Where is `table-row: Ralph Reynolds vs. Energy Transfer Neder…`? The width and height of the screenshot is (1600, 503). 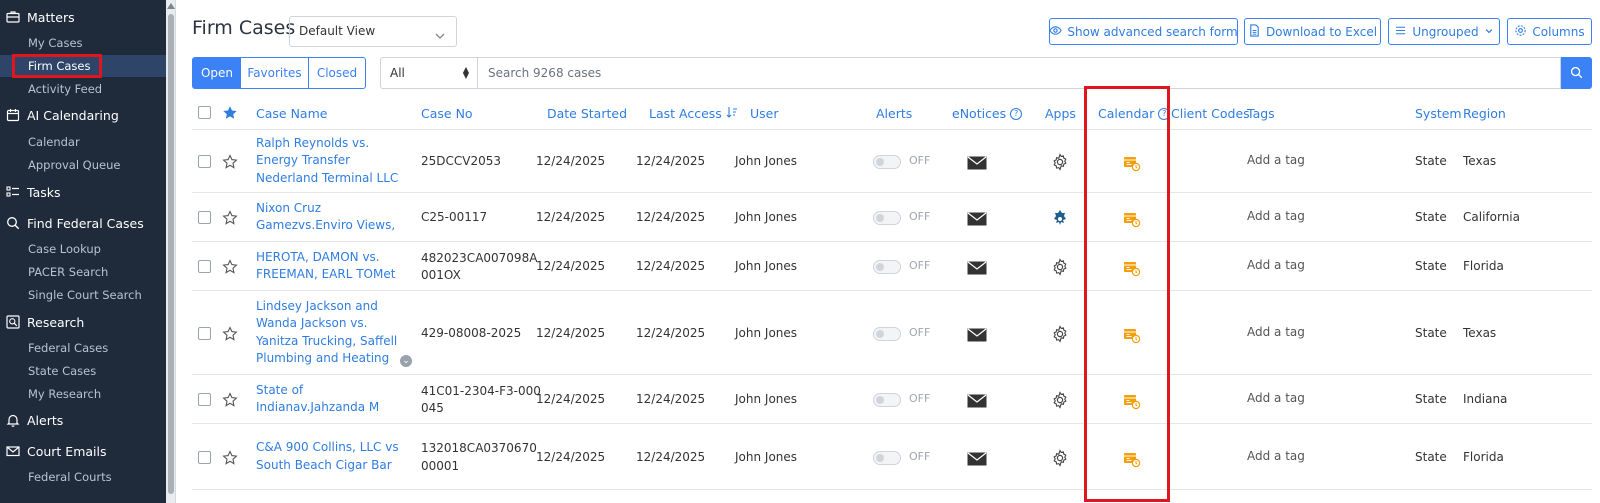
table-row: Ralph Reynolds vs. Energy Transfer Neder… is located at coordinates (892, 162).